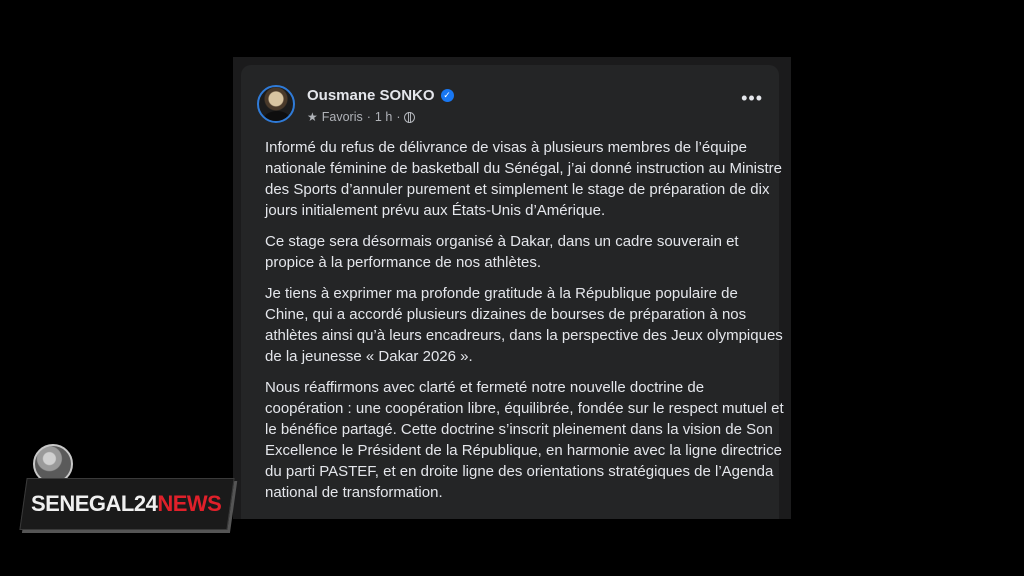  I want to click on post-meta: ★ Favoris · 1 h ·, so click(361, 117).